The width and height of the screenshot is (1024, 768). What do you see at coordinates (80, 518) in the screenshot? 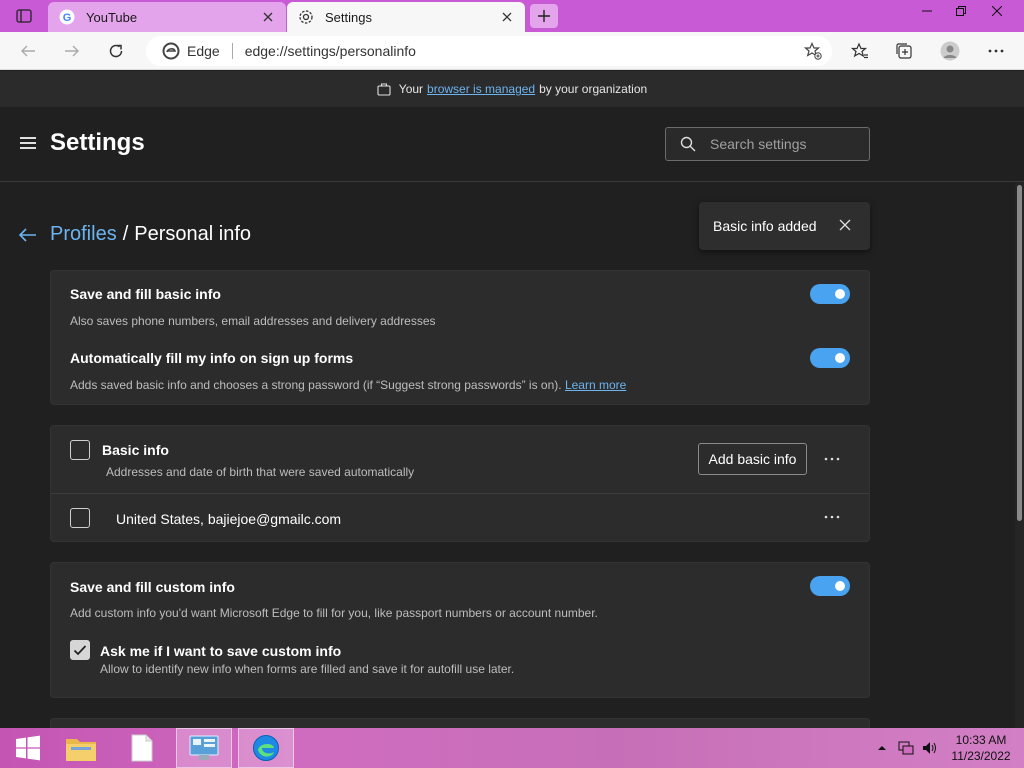
I see `entry-checkbox` at bounding box center [80, 518].